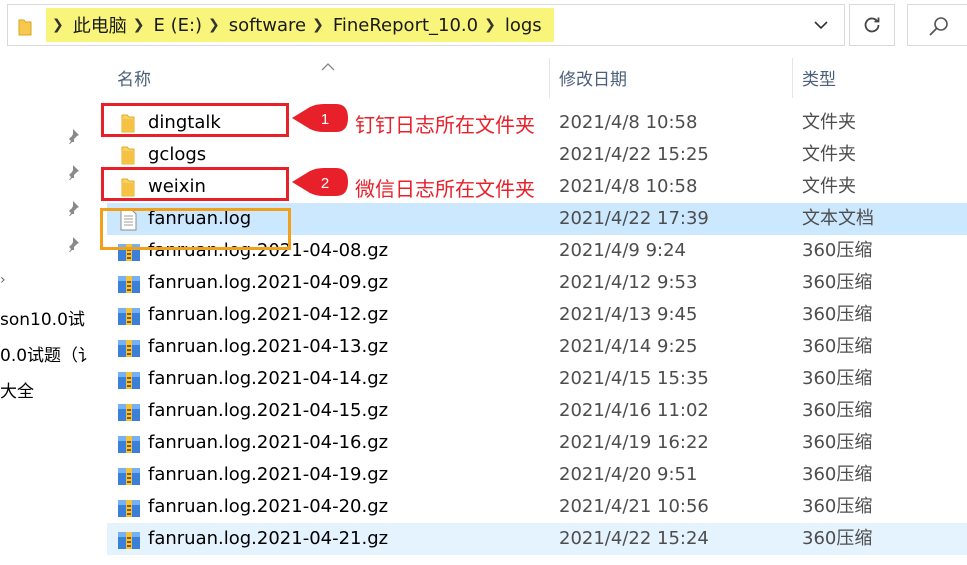 The image size is (967, 565). What do you see at coordinates (268, 410) in the screenshot?
I see `file-name: fanruan.log.2021-04-15.gz` at bounding box center [268, 410].